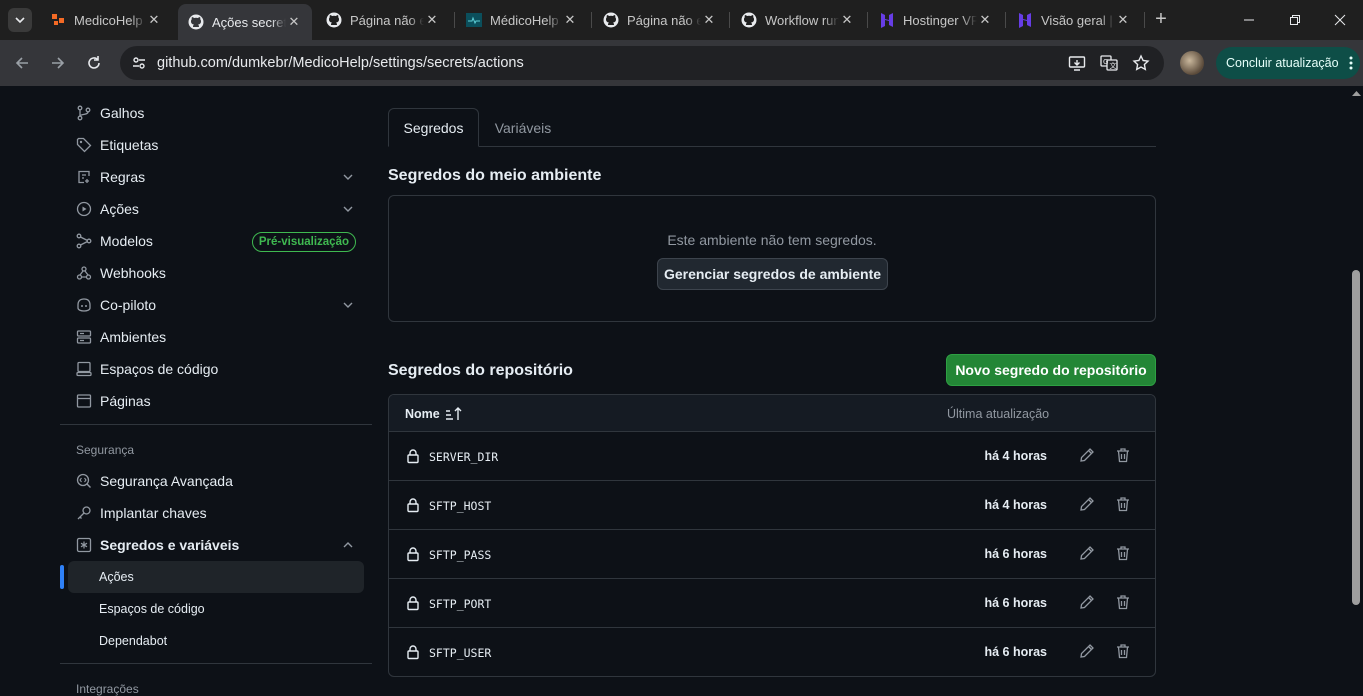 The height and width of the screenshot is (696, 1363). Describe the element at coordinates (216, 273) in the screenshot. I see `sidebar-item-webhooks: Webhooks` at that location.